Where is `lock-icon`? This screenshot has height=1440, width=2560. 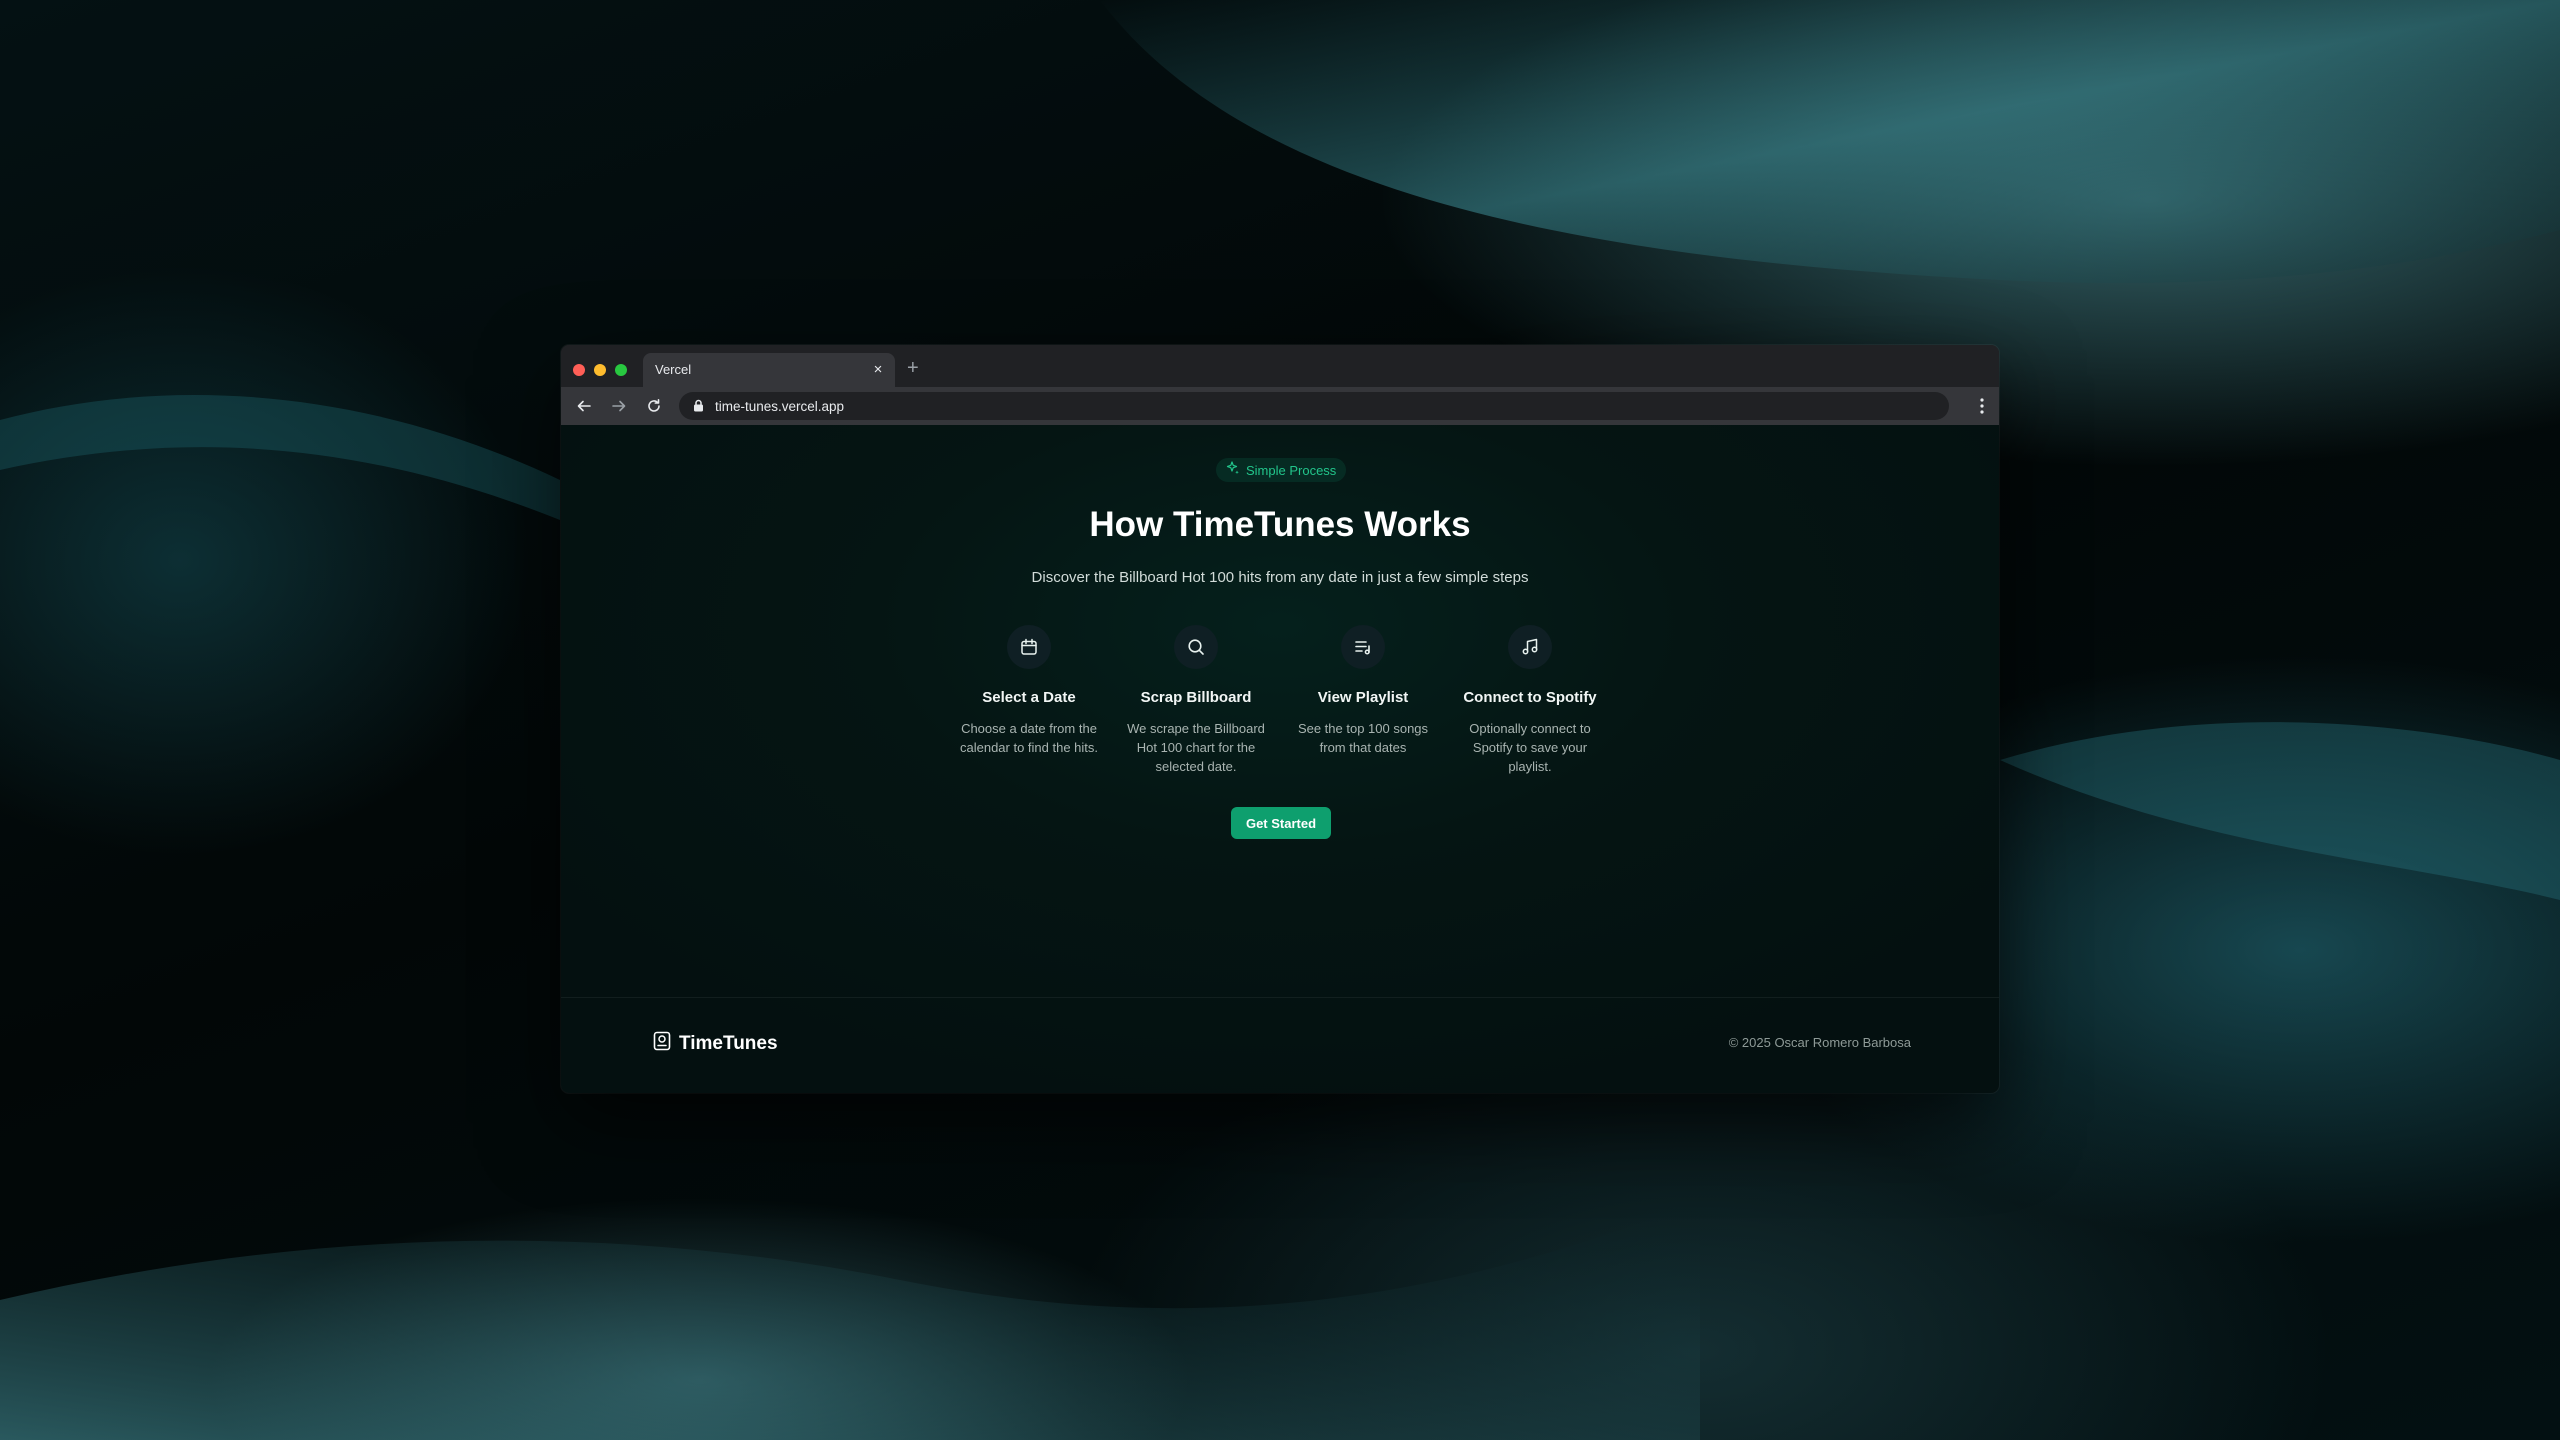
lock-icon is located at coordinates (698, 408).